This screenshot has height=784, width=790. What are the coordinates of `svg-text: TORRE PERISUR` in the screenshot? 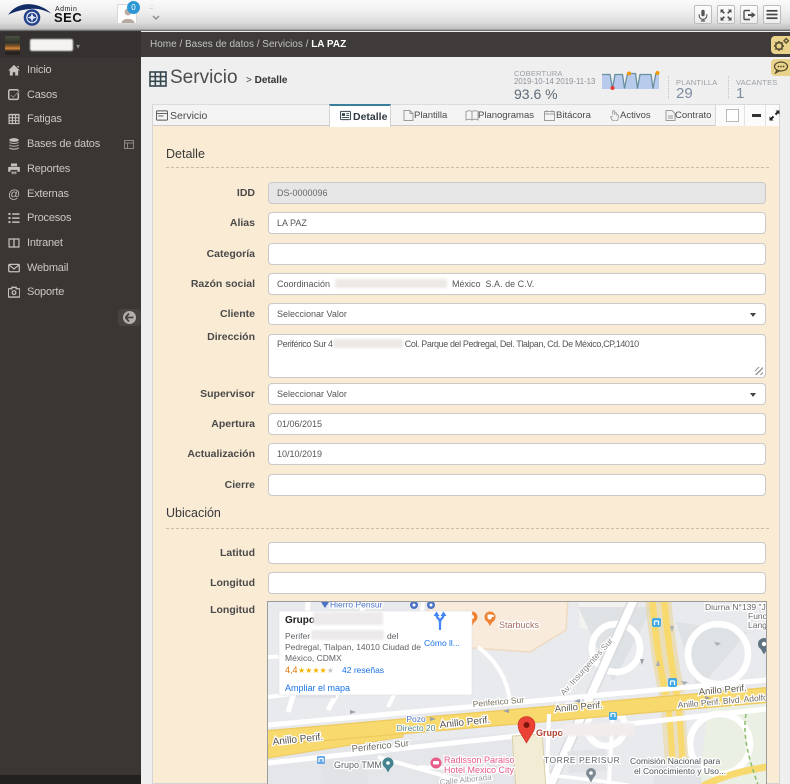 It's located at (582, 760).